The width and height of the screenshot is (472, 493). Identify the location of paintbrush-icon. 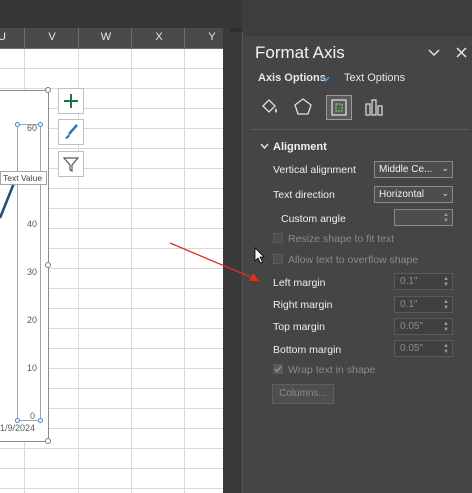
(71, 131).